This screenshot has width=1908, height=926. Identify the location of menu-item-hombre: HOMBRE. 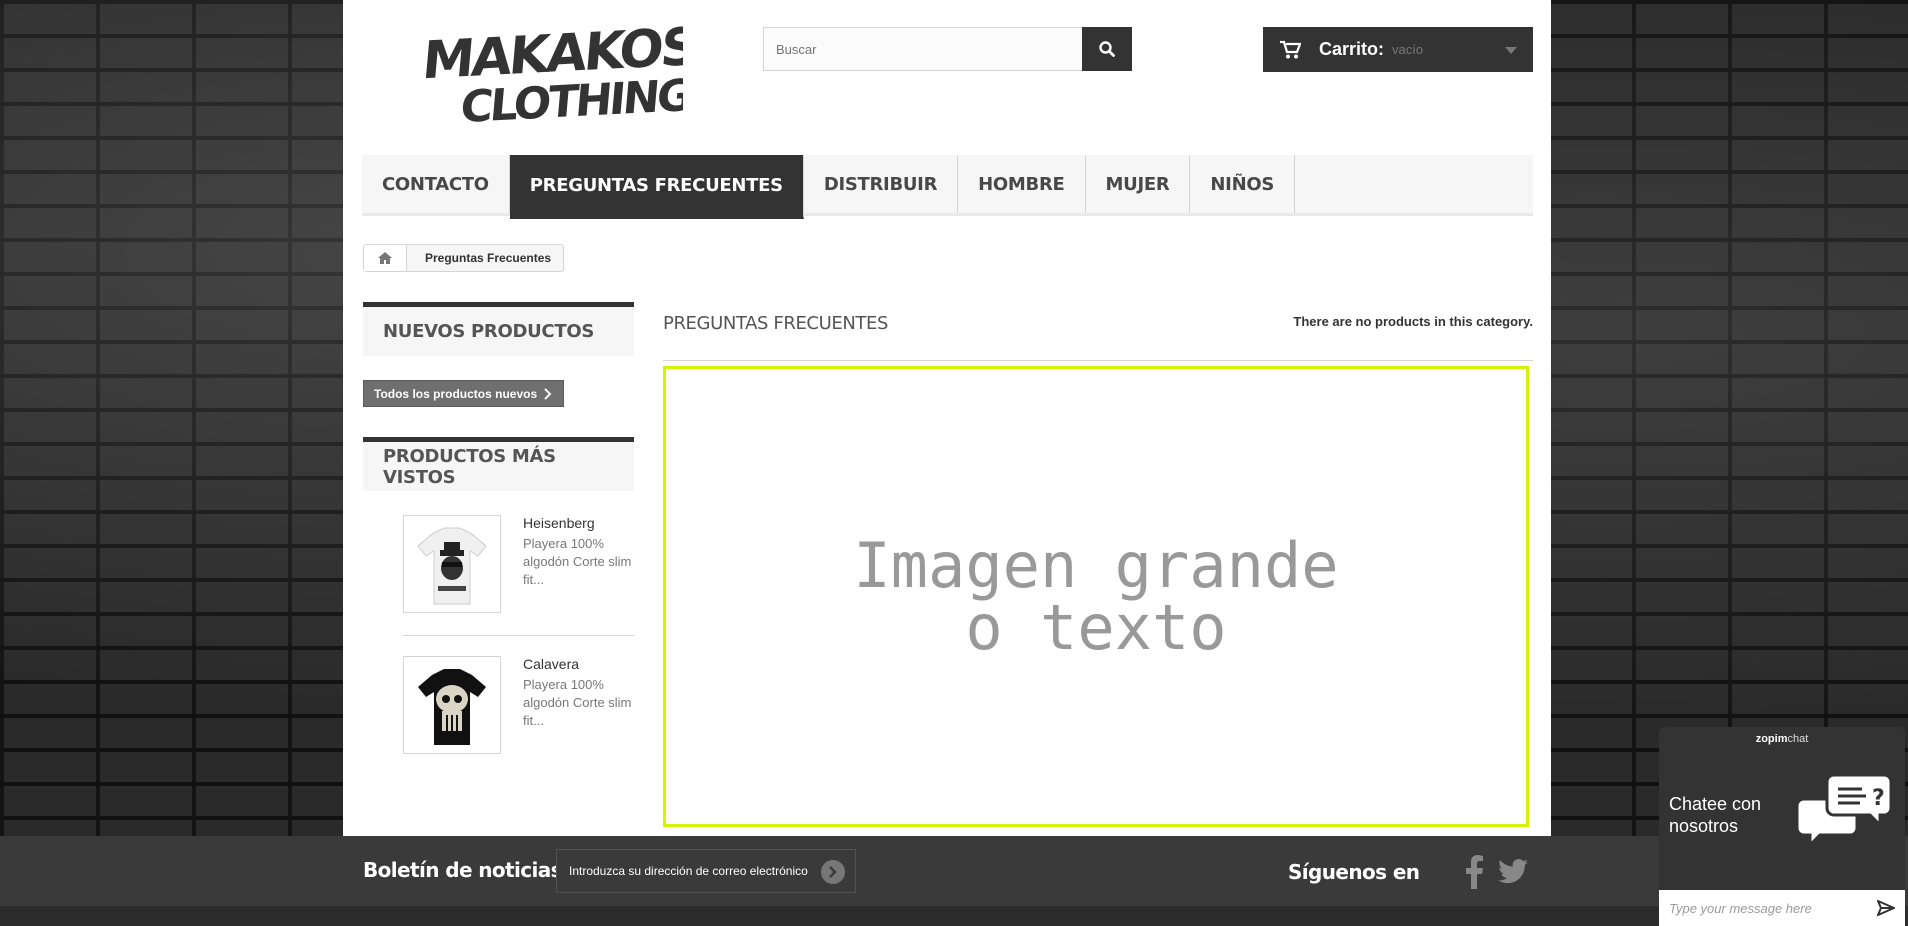
(1022, 184).